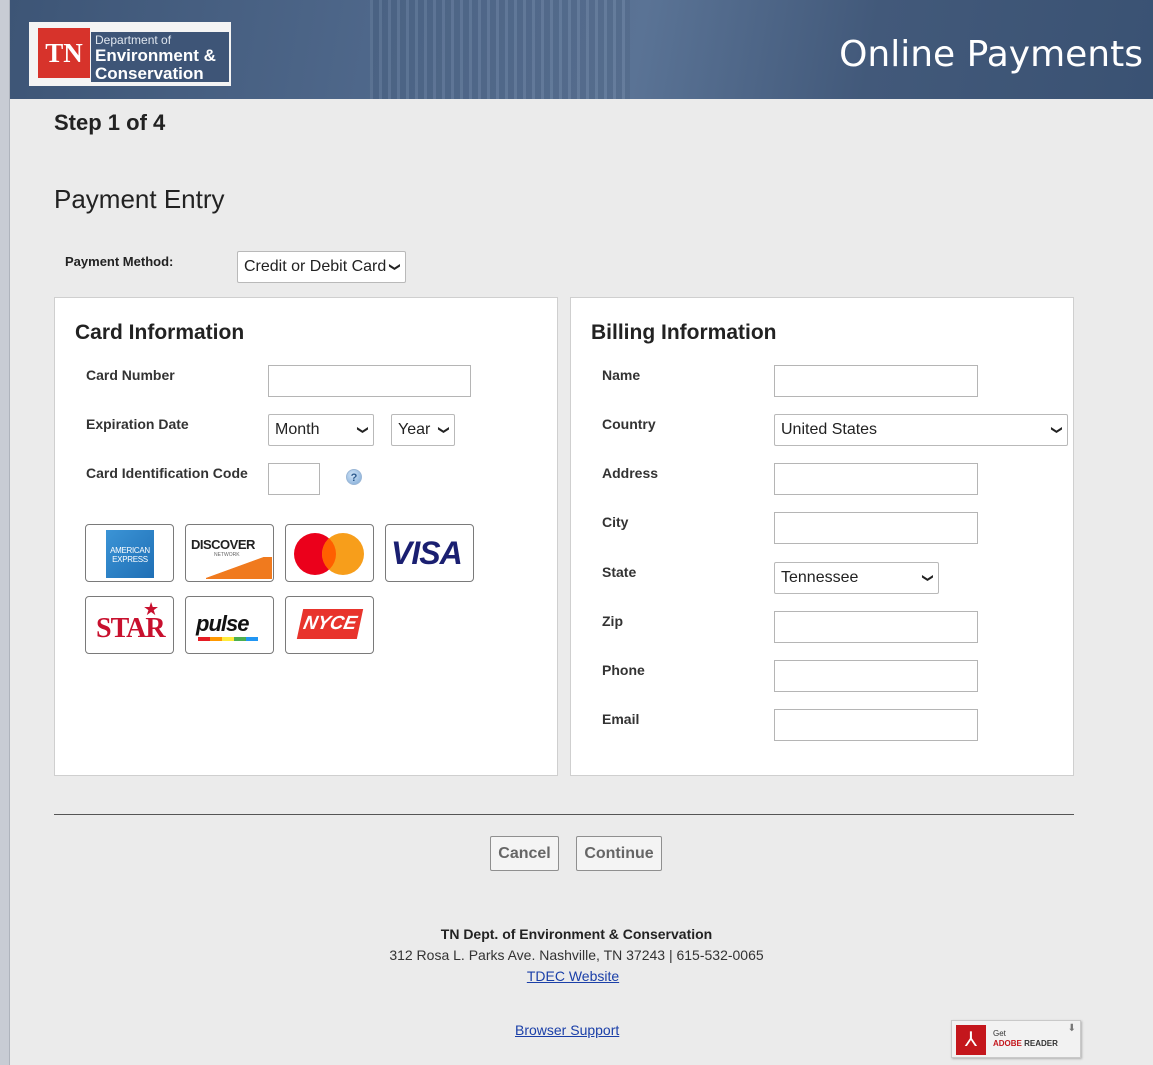  Describe the element at coordinates (149, 73) in the screenshot. I see `logo-line-conservation: Conservation` at that location.